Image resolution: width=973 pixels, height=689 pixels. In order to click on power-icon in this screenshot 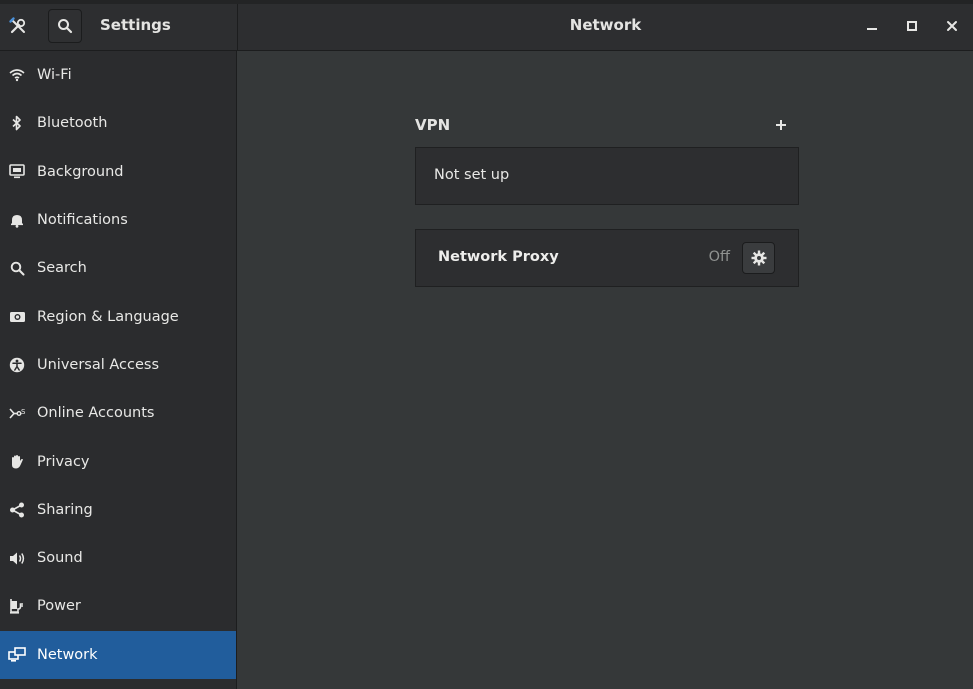, I will do `click(17, 606)`.